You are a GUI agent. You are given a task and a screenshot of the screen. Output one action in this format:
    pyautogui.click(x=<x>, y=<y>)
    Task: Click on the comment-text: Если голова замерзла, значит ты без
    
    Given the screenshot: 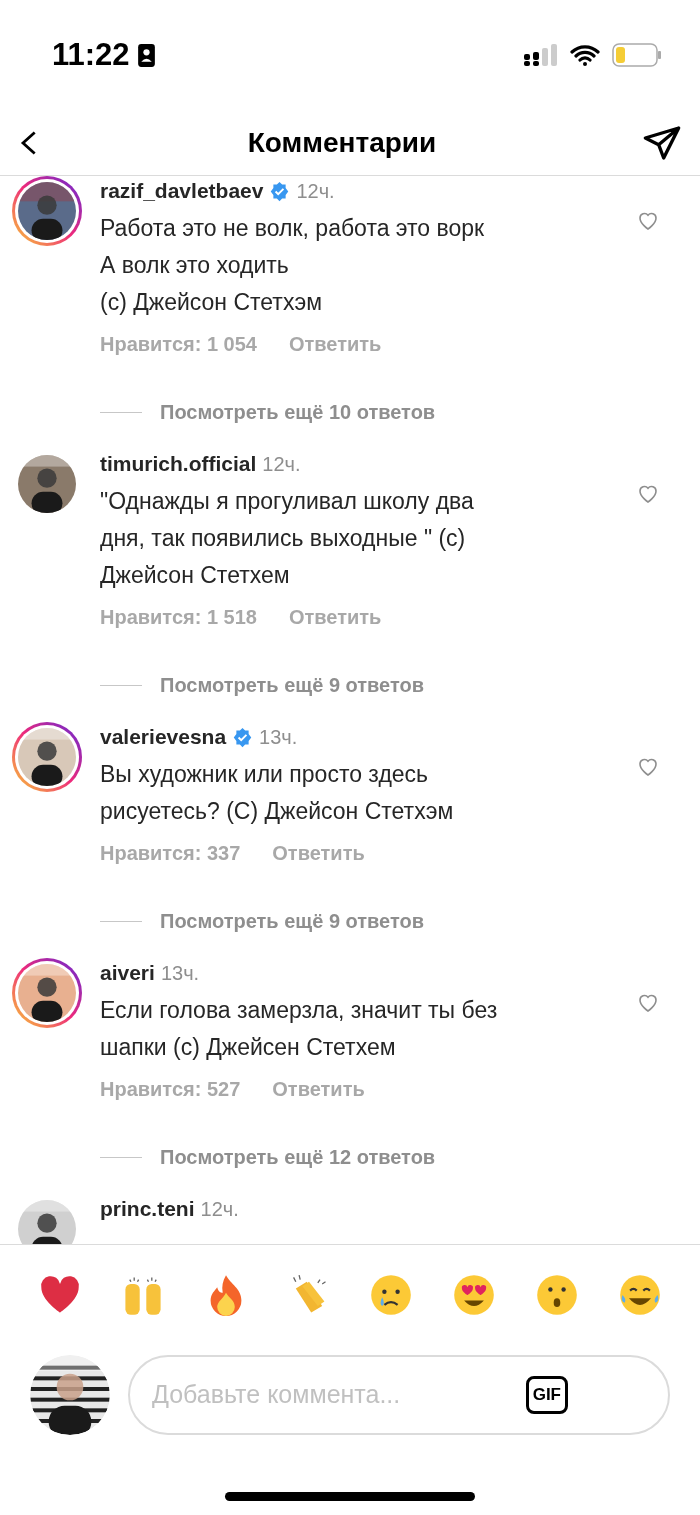 What is the action you would take?
    pyautogui.click(x=299, y=1010)
    